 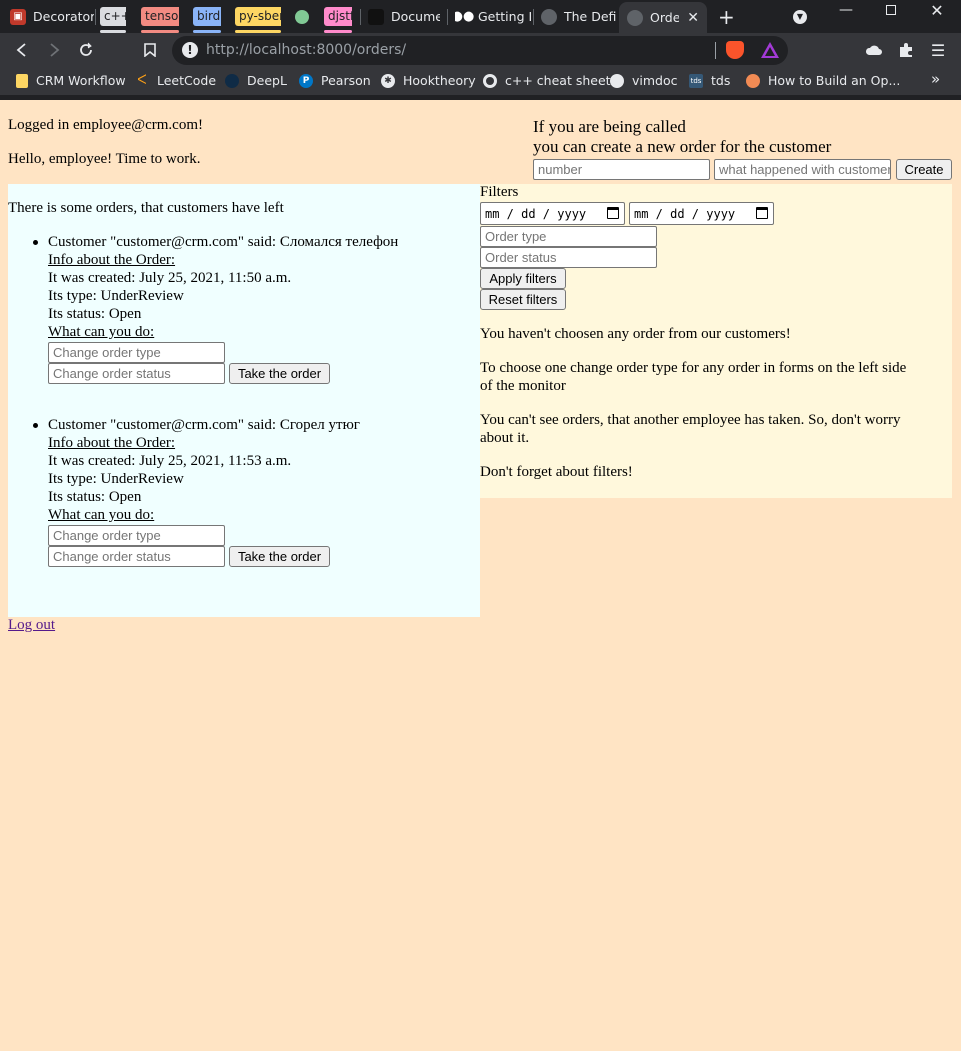 What do you see at coordinates (505, 438) in the screenshot?
I see `info-taken-line2: about it.` at bounding box center [505, 438].